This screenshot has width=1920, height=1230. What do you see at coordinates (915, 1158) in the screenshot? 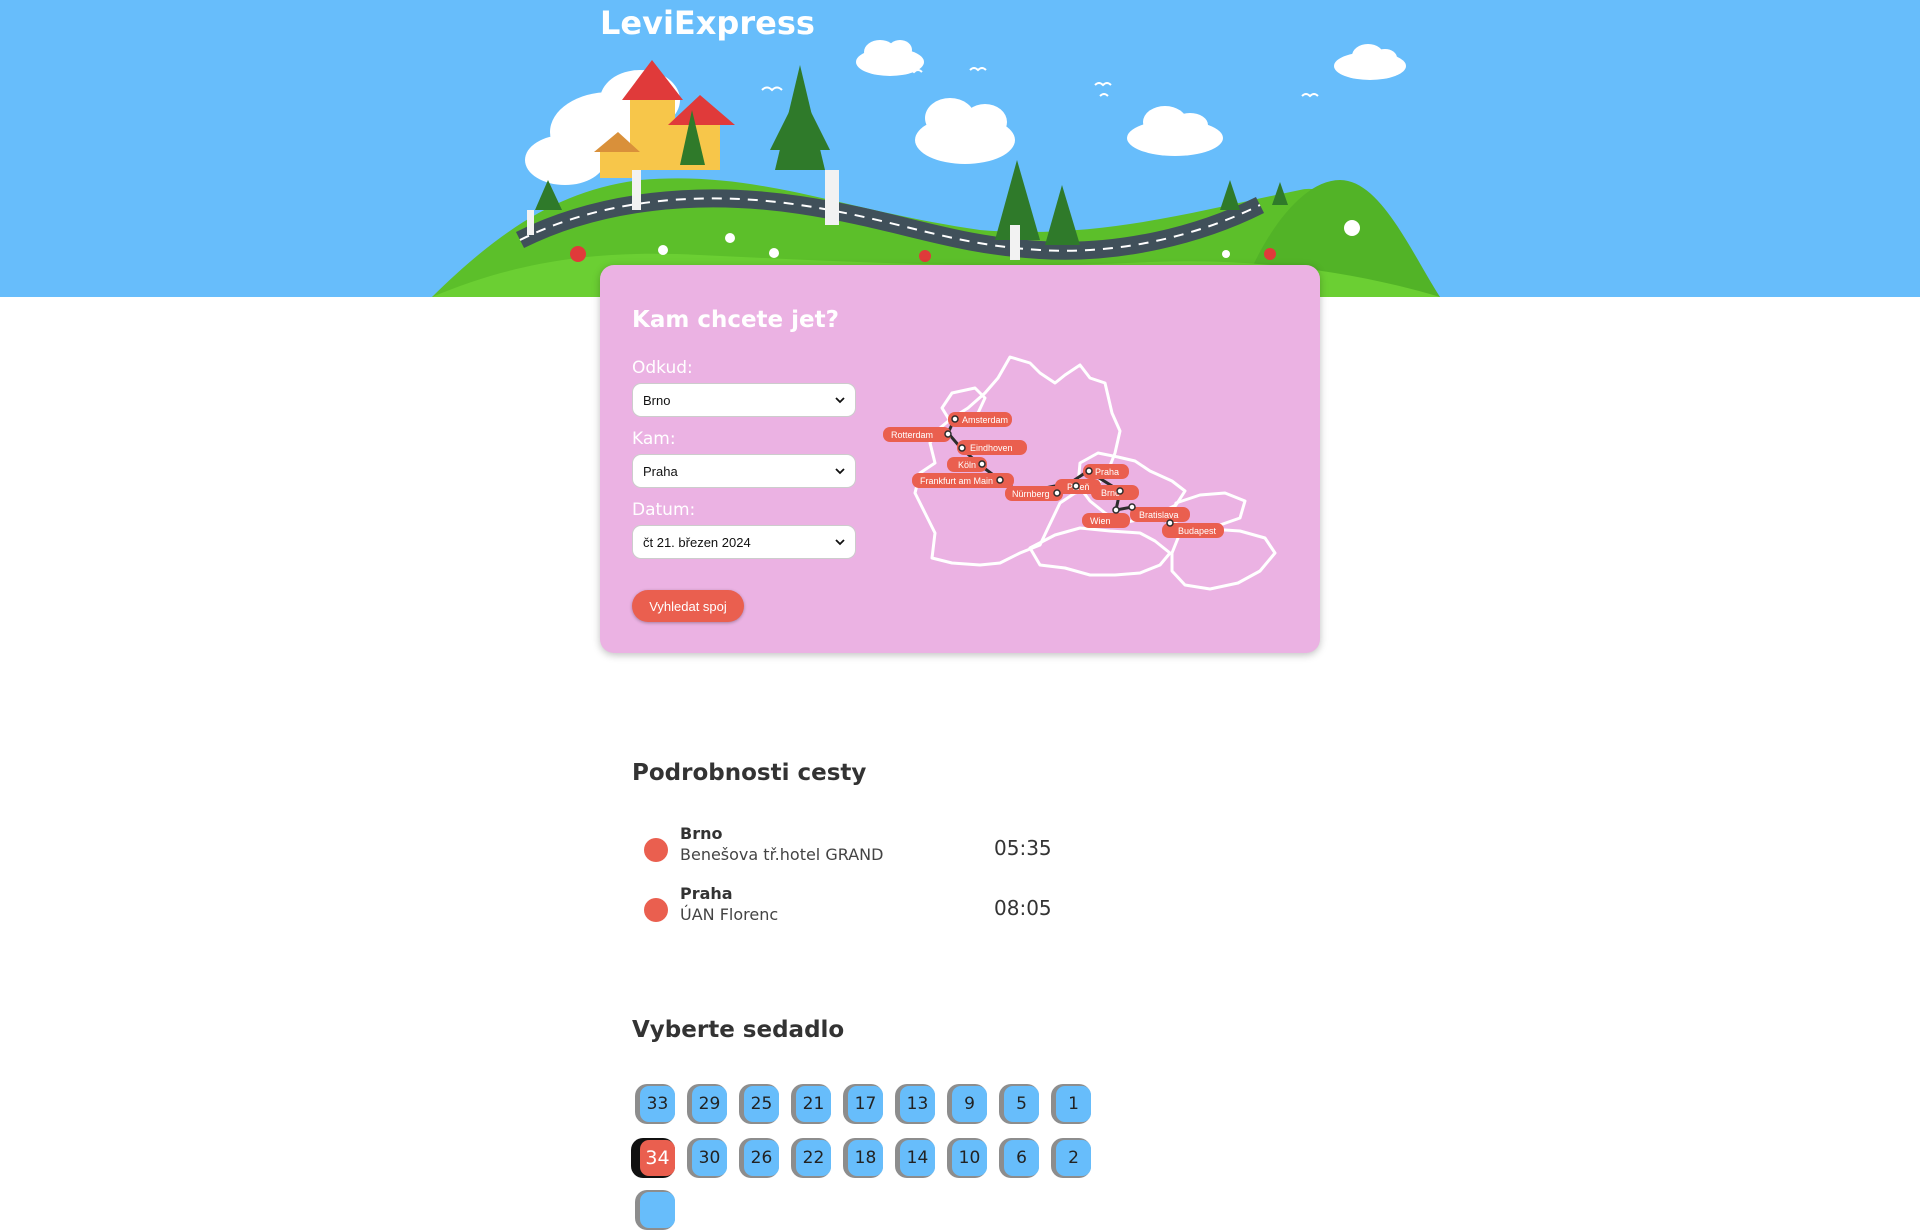
I see `seat-button: 14` at bounding box center [915, 1158].